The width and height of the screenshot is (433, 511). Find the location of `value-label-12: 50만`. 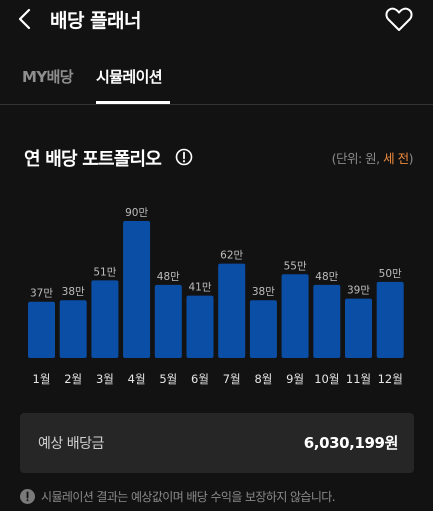

value-label-12: 50만 is located at coordinates (390, 274).